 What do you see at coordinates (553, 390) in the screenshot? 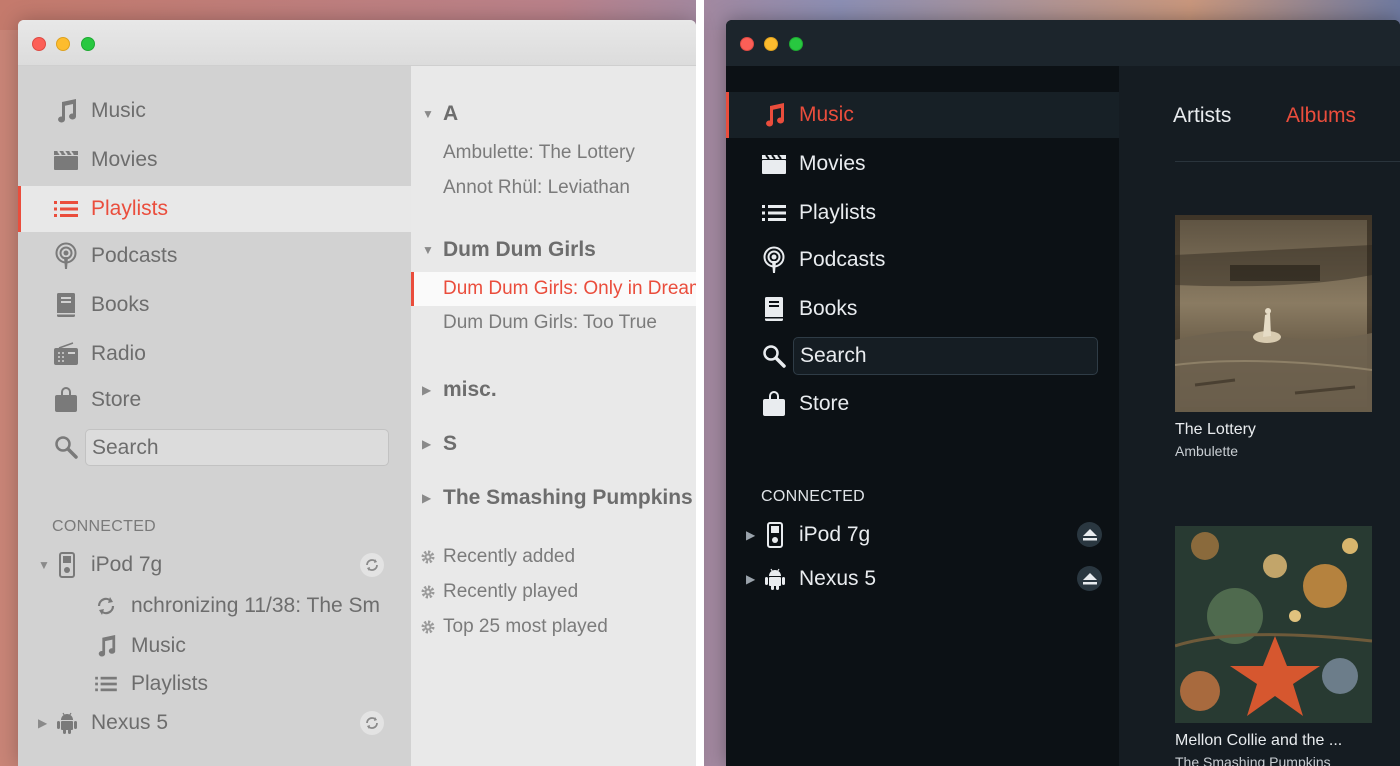
I see `playlist-group-misc: ▶ misc.` at bounding box center [553, 390].